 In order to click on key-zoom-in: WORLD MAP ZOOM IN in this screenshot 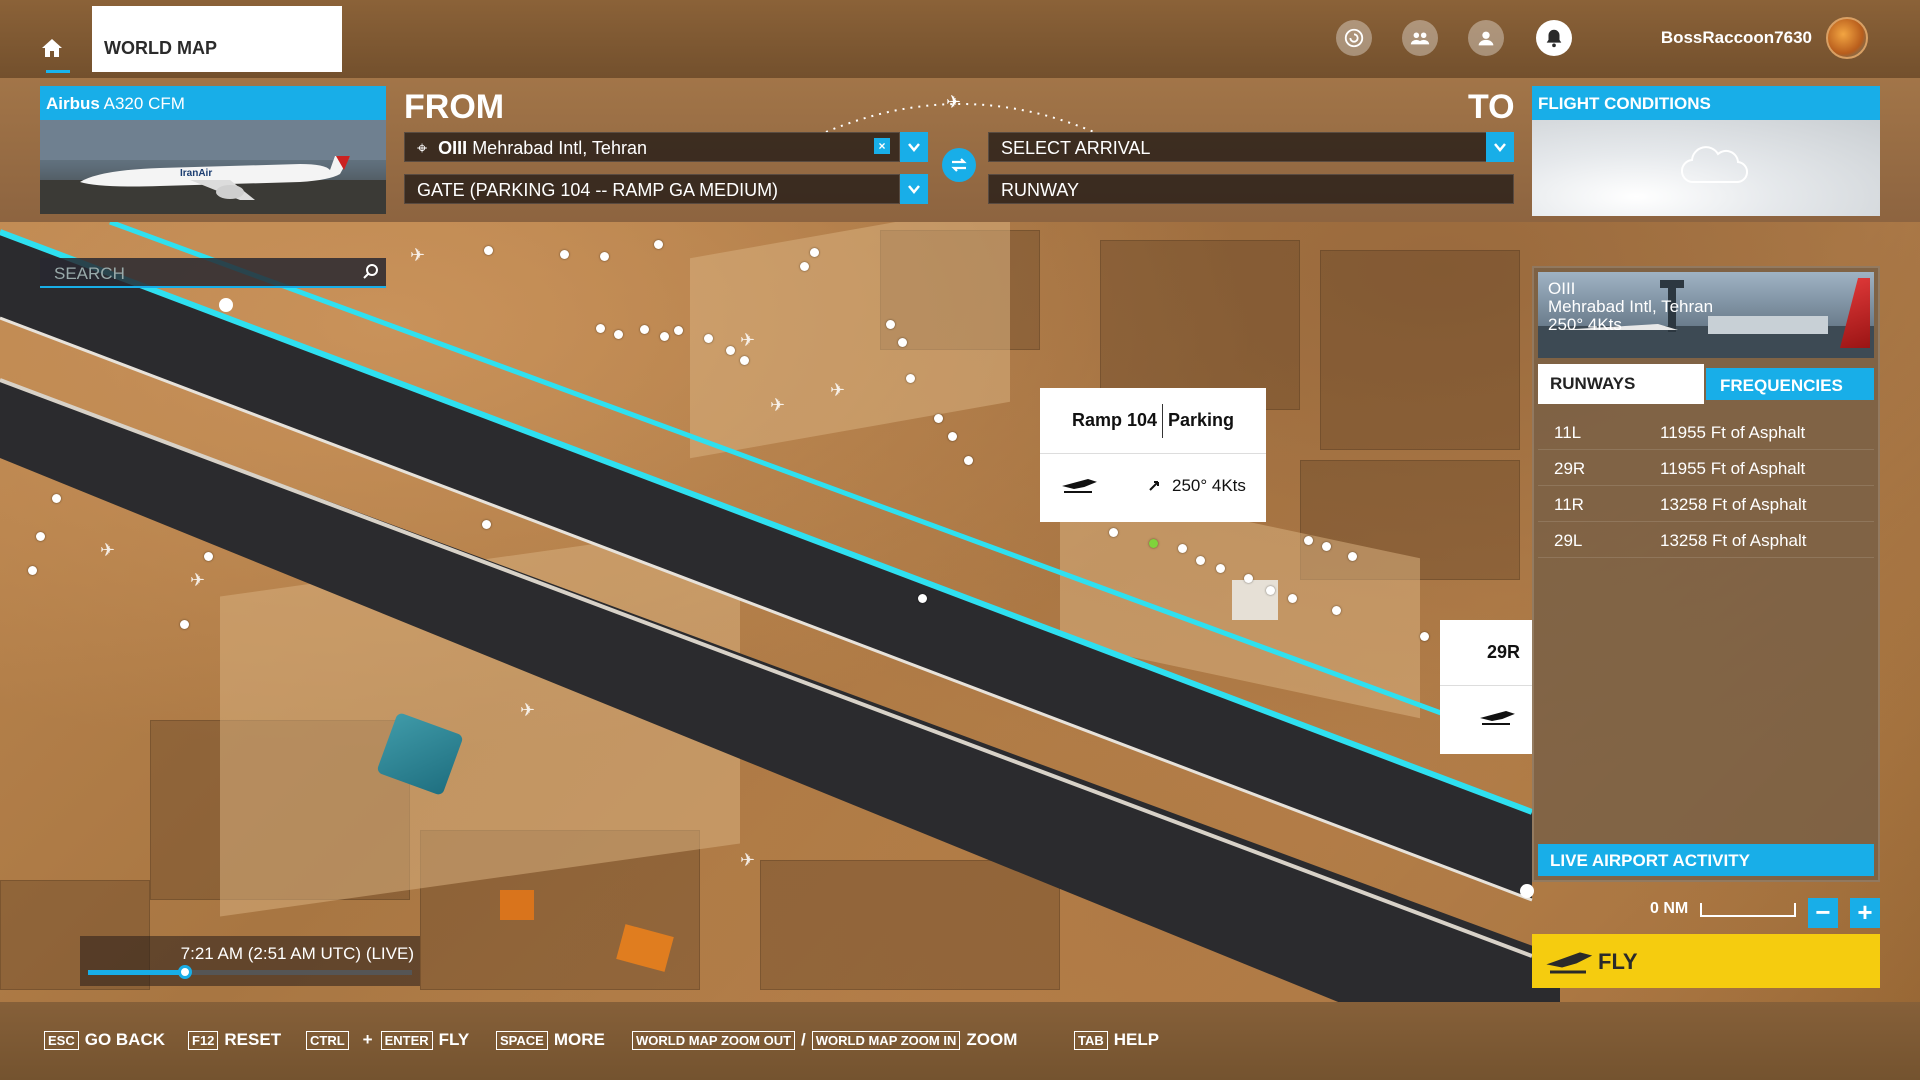, I will do `click(886, 1040)`.